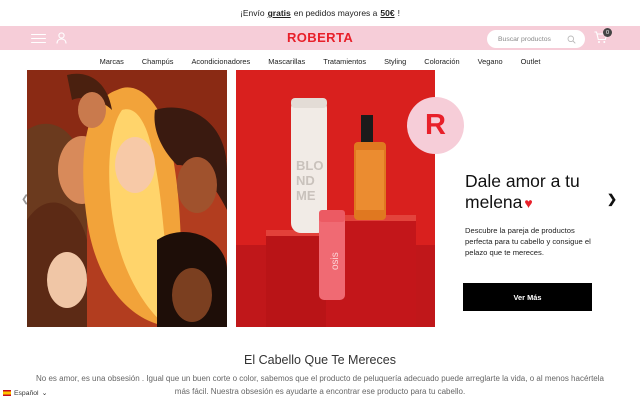 This screenshot has width=640, height=400. Describe the element at coordinates (38, 38) in the screenshot. I see `hamburger-icon` at that location.